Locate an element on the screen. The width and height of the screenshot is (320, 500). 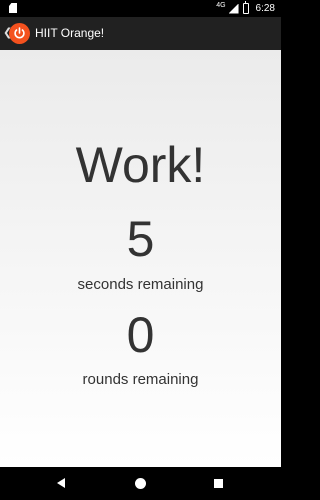
status-clock: 6:28 is located at coordinates (265, 8).